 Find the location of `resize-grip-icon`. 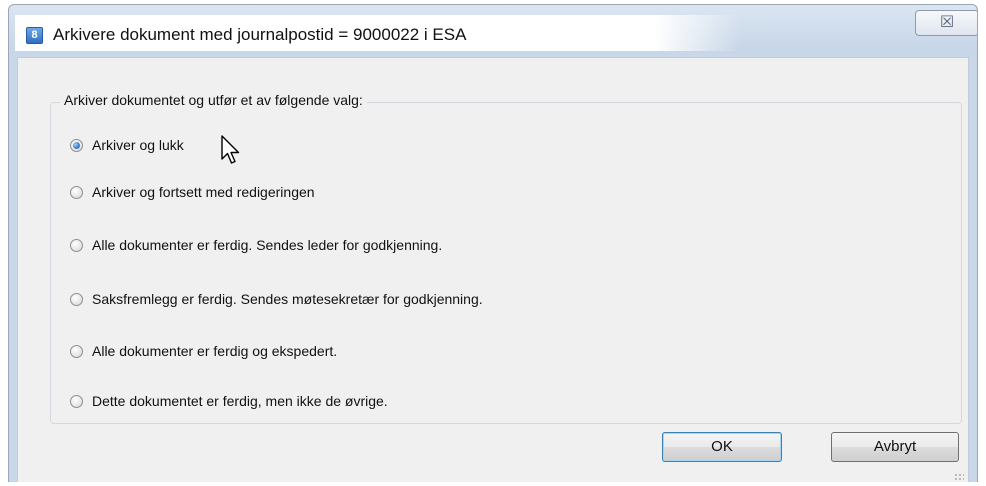

resize-grip-icon is located at coordinates (959, 477).